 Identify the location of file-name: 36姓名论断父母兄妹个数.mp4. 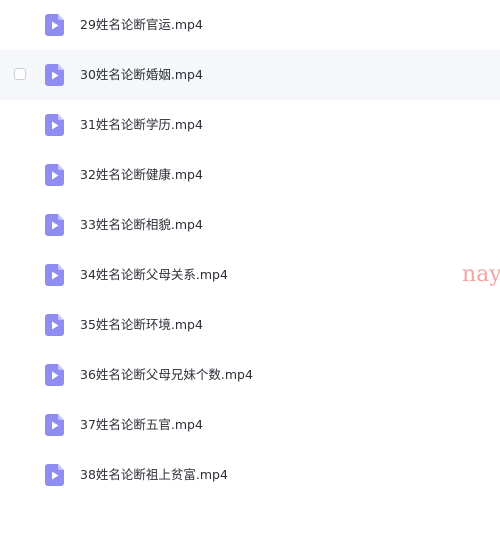
(166, 375).